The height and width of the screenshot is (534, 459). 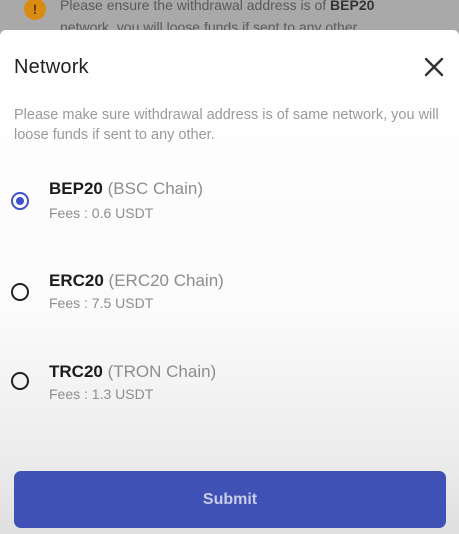 I want to click on close-icon, so click(x=434, y=67).